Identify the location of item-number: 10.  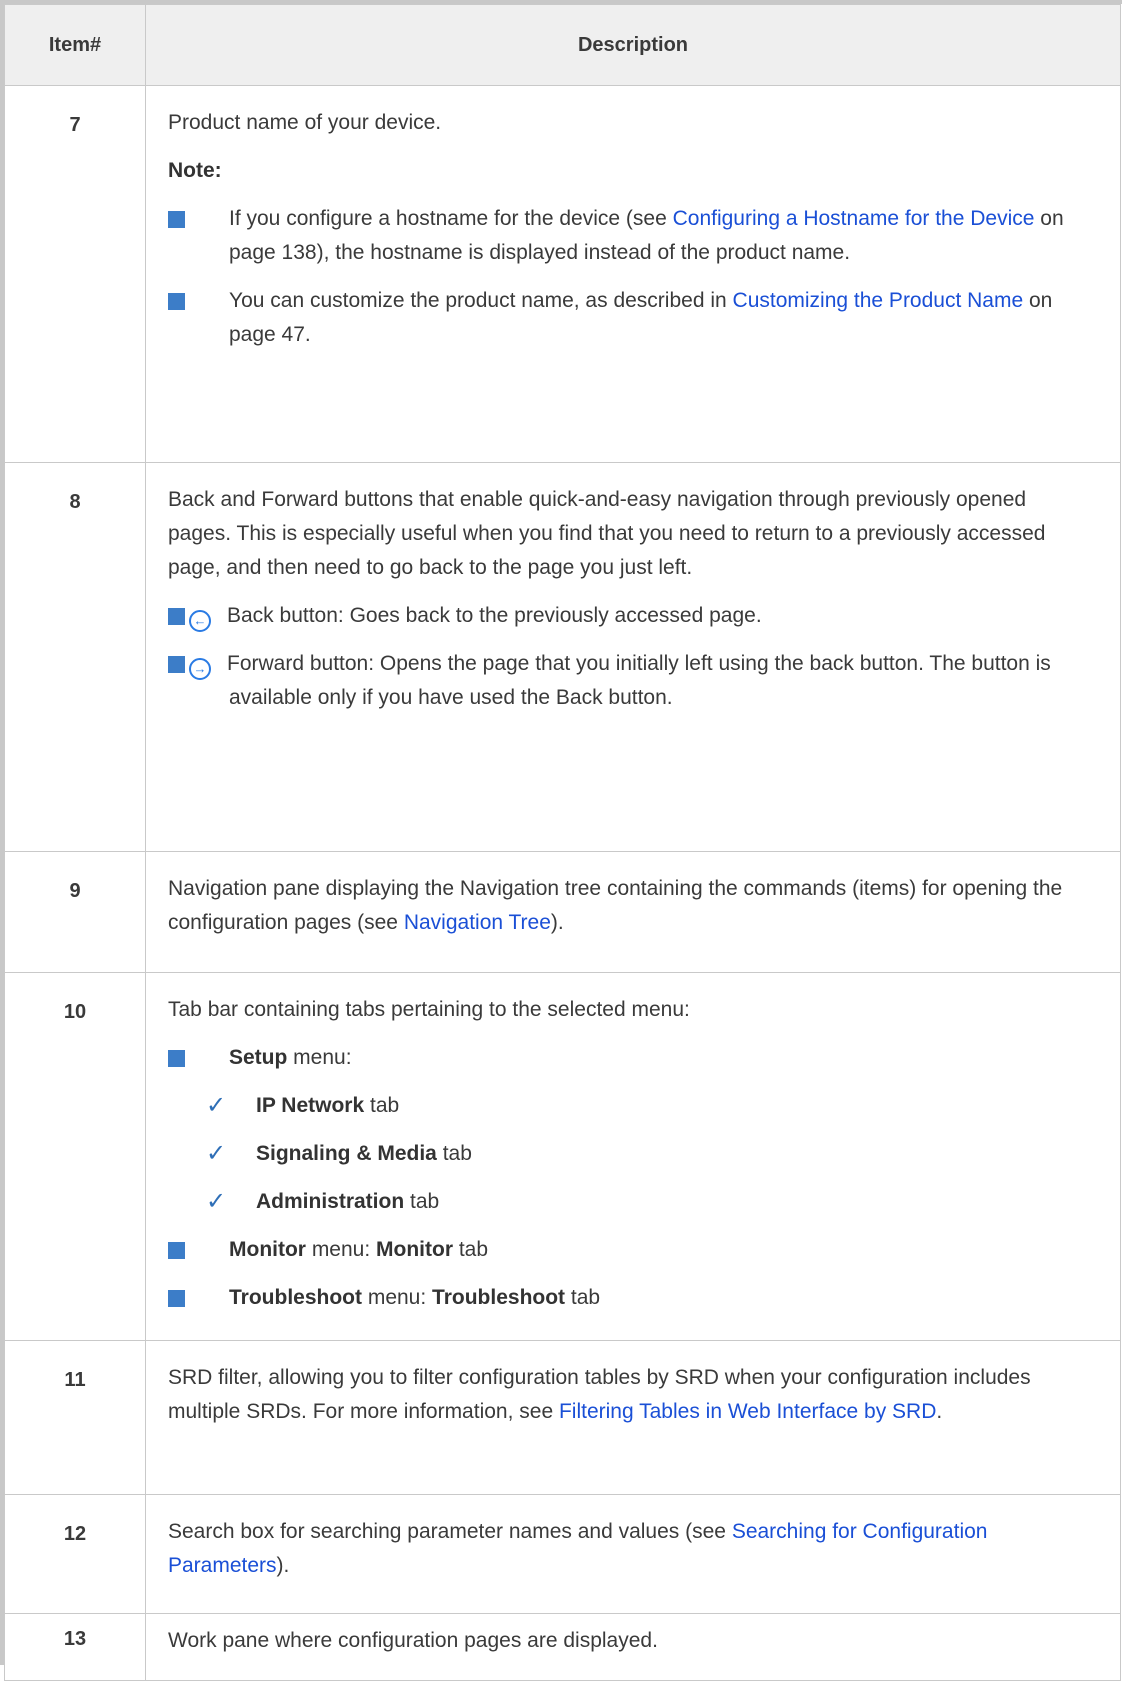
(75, 1156).